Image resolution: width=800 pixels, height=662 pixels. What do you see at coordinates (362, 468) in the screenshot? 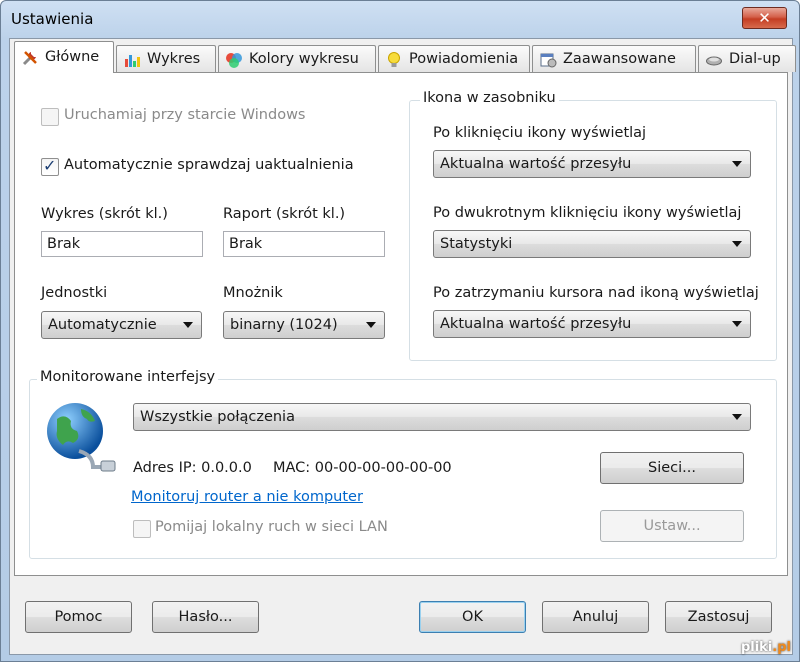
I see `mac-address-text: MAC: 00-00-00-00-00-00` at bounding box center [362, 468].